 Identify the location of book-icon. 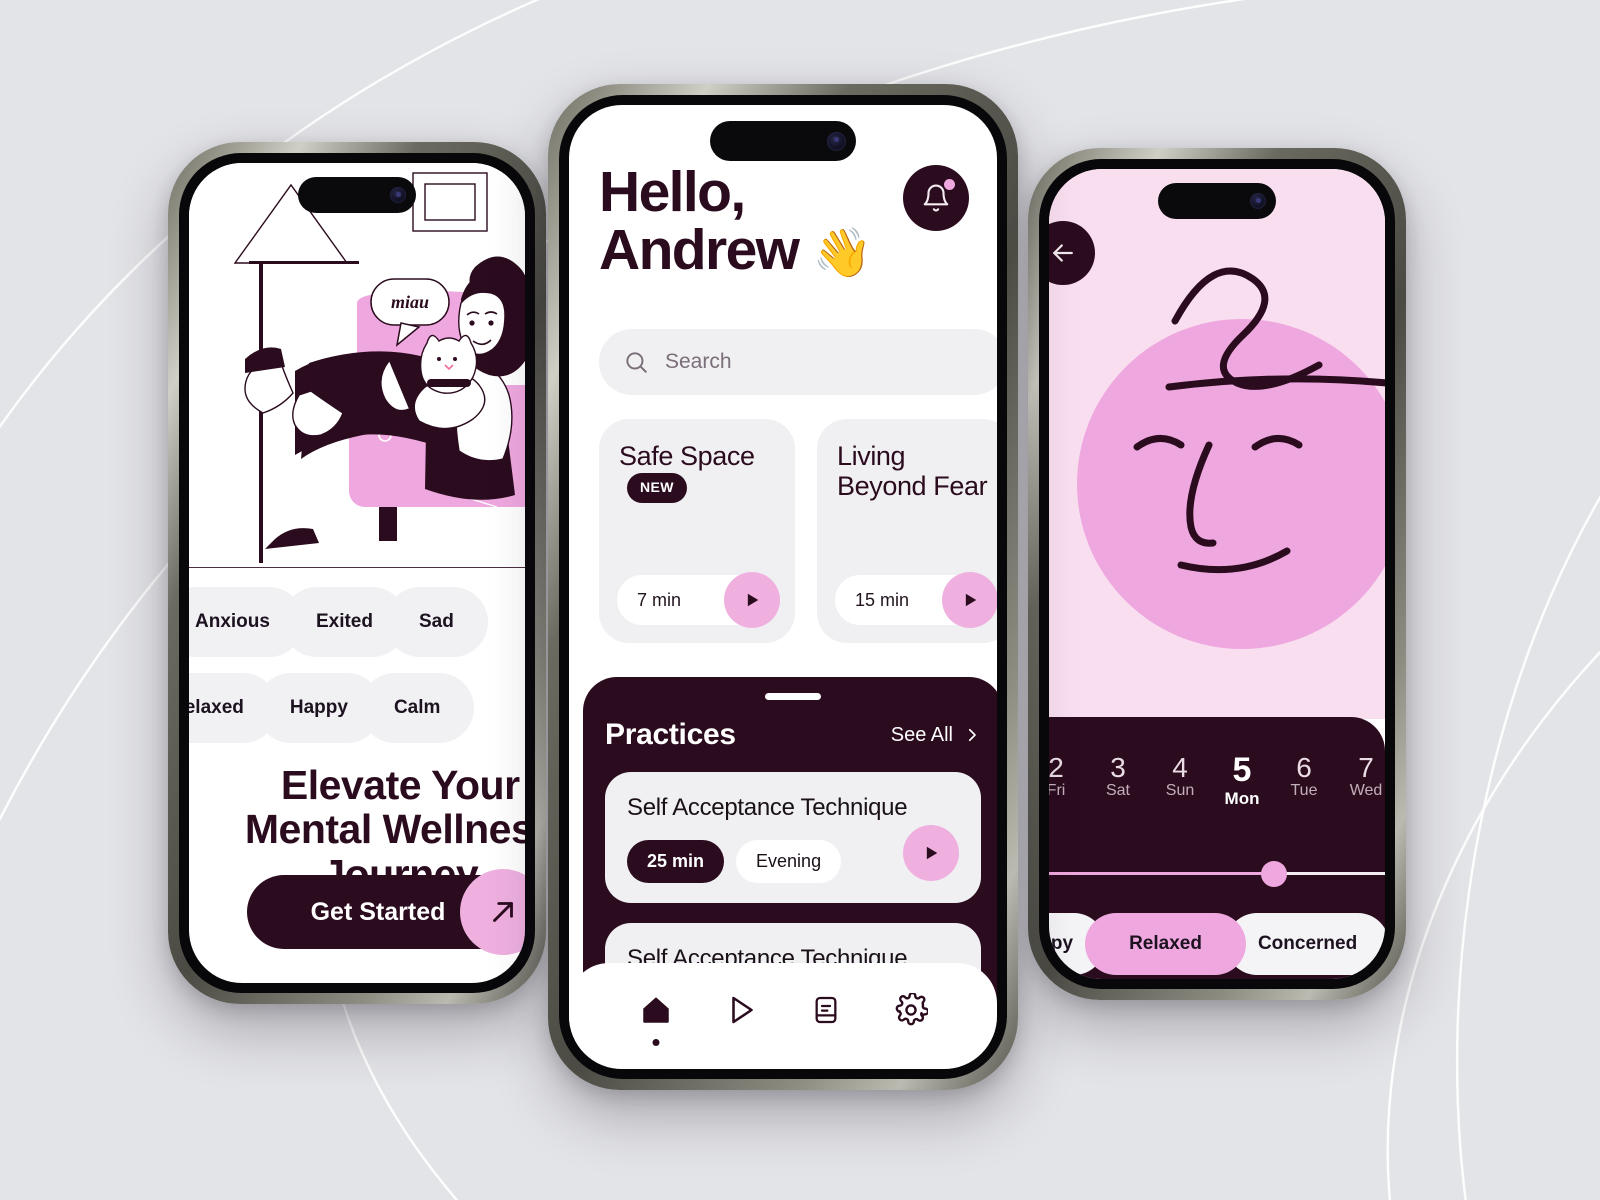
(825, 1010).